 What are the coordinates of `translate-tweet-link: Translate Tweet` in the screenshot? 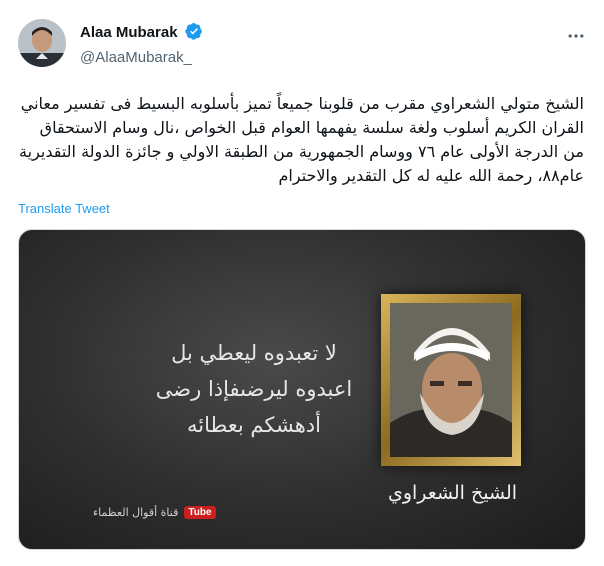 It's located at (64, 208).